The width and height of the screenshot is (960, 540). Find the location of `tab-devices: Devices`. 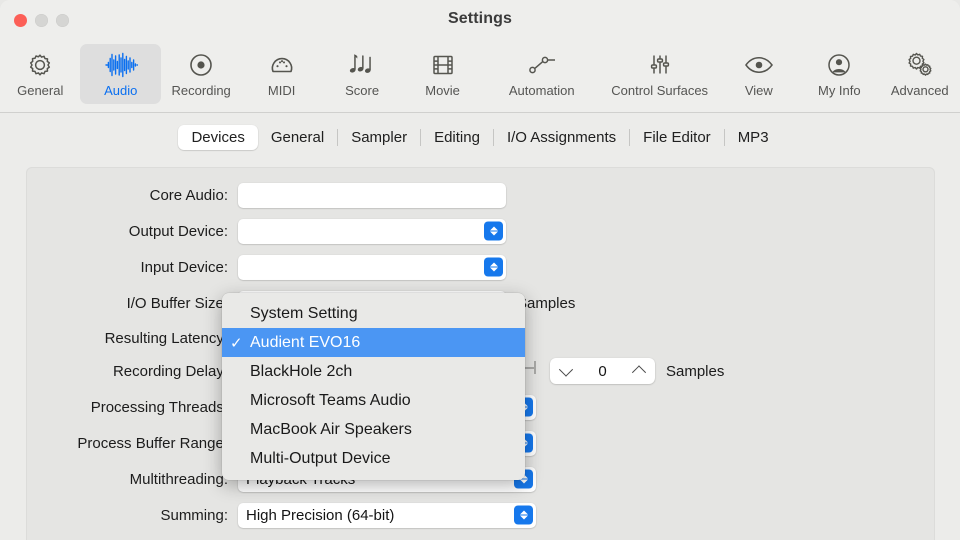

tab-devices: Devices is located at coordinates (218, 137).